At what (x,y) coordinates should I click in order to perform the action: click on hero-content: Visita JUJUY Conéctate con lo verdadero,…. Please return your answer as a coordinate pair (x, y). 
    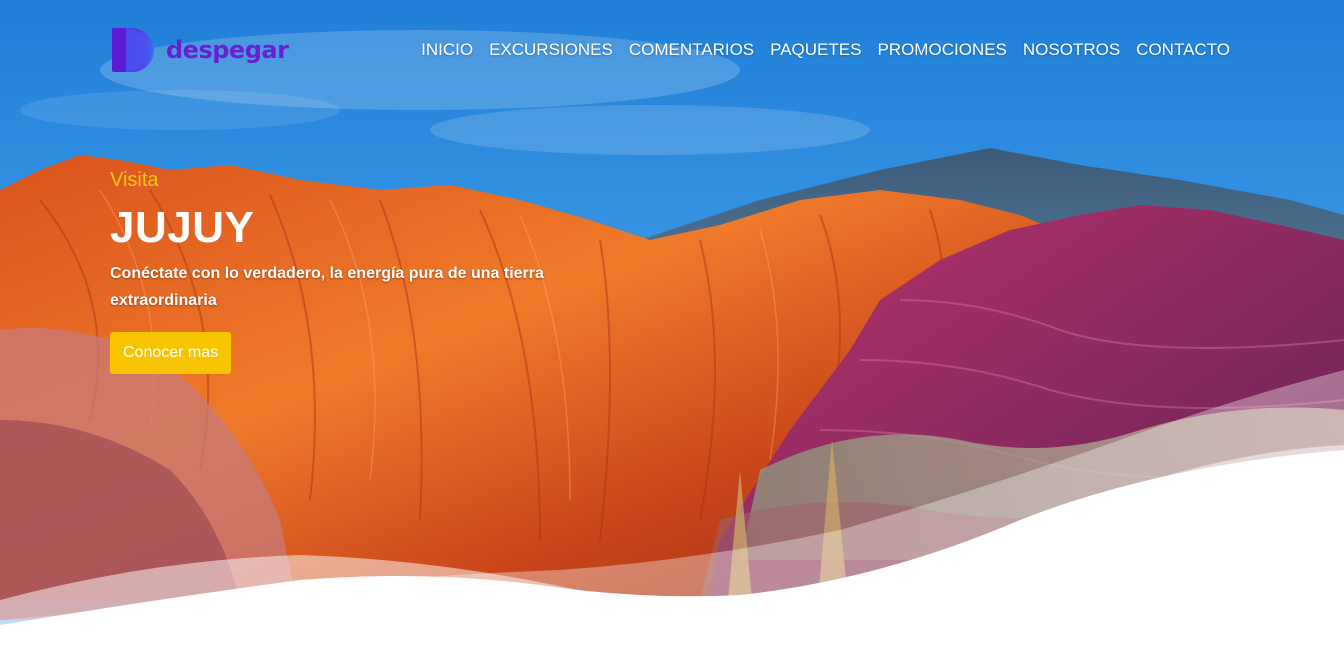
    Looking at the image, I should click on (345, 271).